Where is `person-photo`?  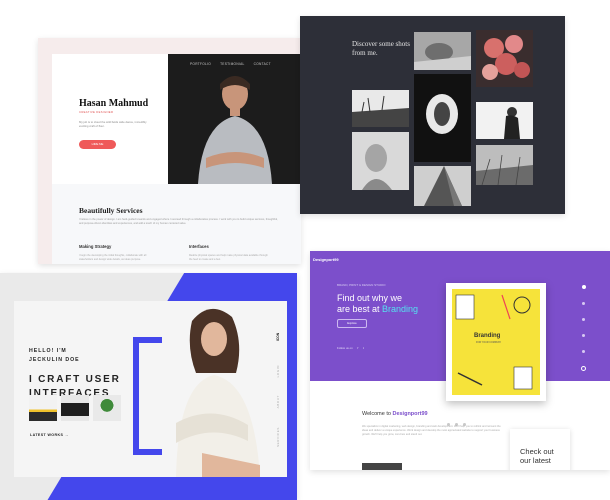 person-photo is located at coordinates (234, 119).